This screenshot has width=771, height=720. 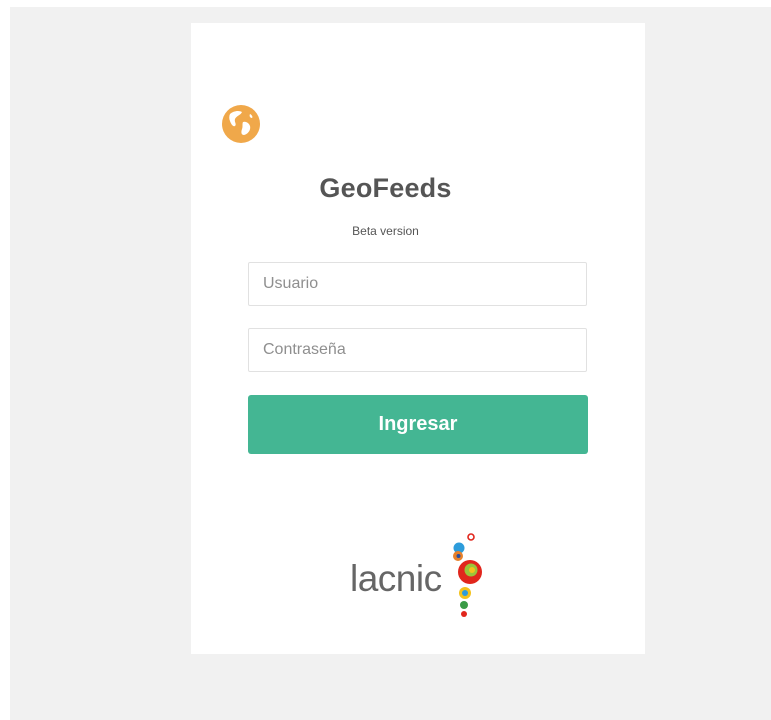 I want to click on login-button: Ingresar, so click(x=418, y=424).